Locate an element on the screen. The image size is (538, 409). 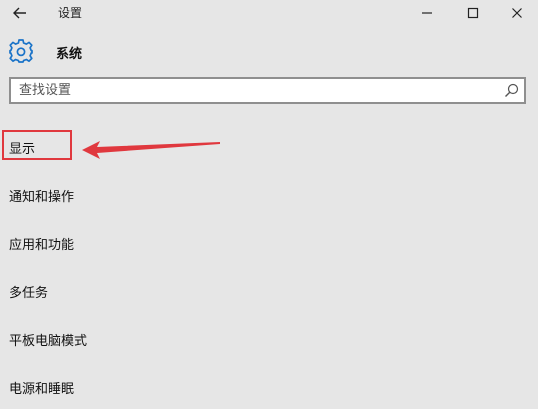
close-button is located at coordinates (517, 13).